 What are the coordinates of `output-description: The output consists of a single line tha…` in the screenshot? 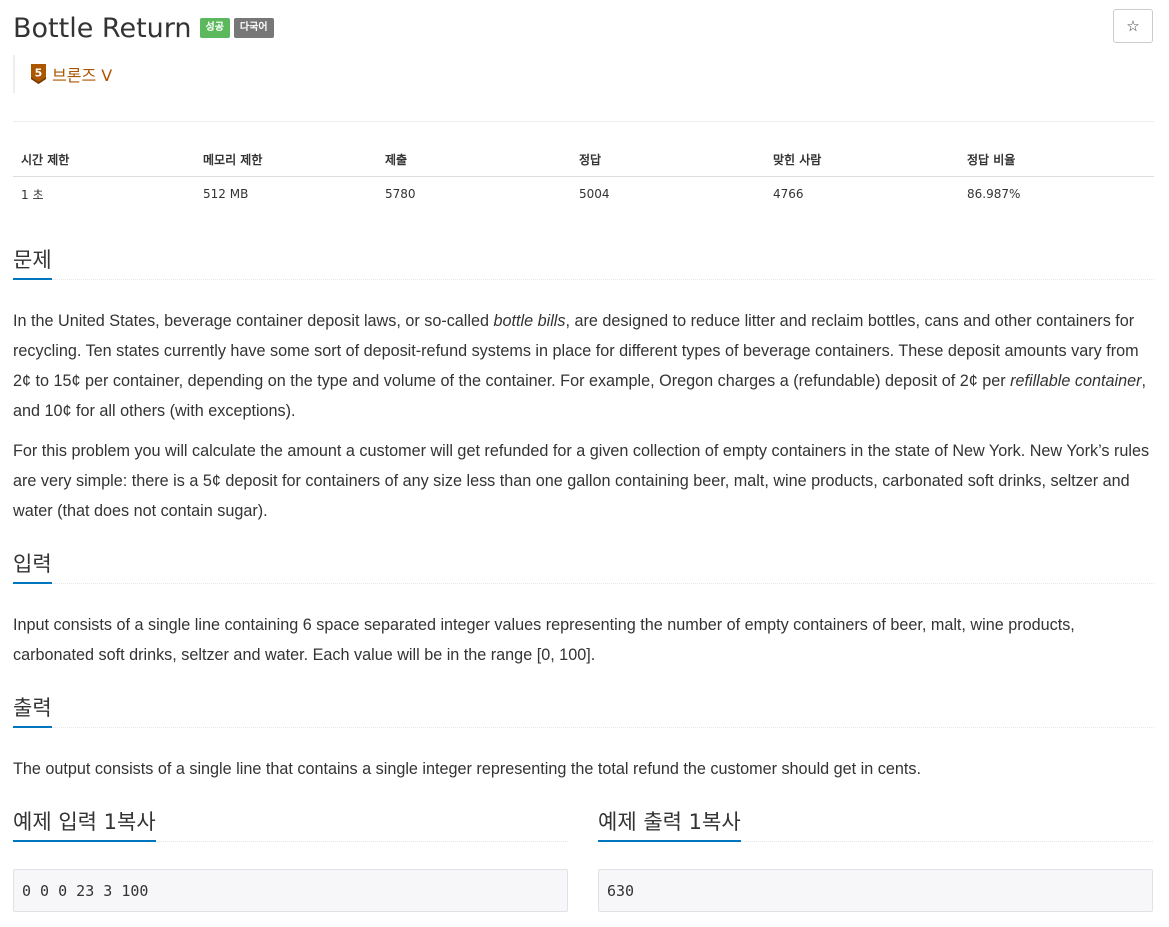 It's located at (467, 769).